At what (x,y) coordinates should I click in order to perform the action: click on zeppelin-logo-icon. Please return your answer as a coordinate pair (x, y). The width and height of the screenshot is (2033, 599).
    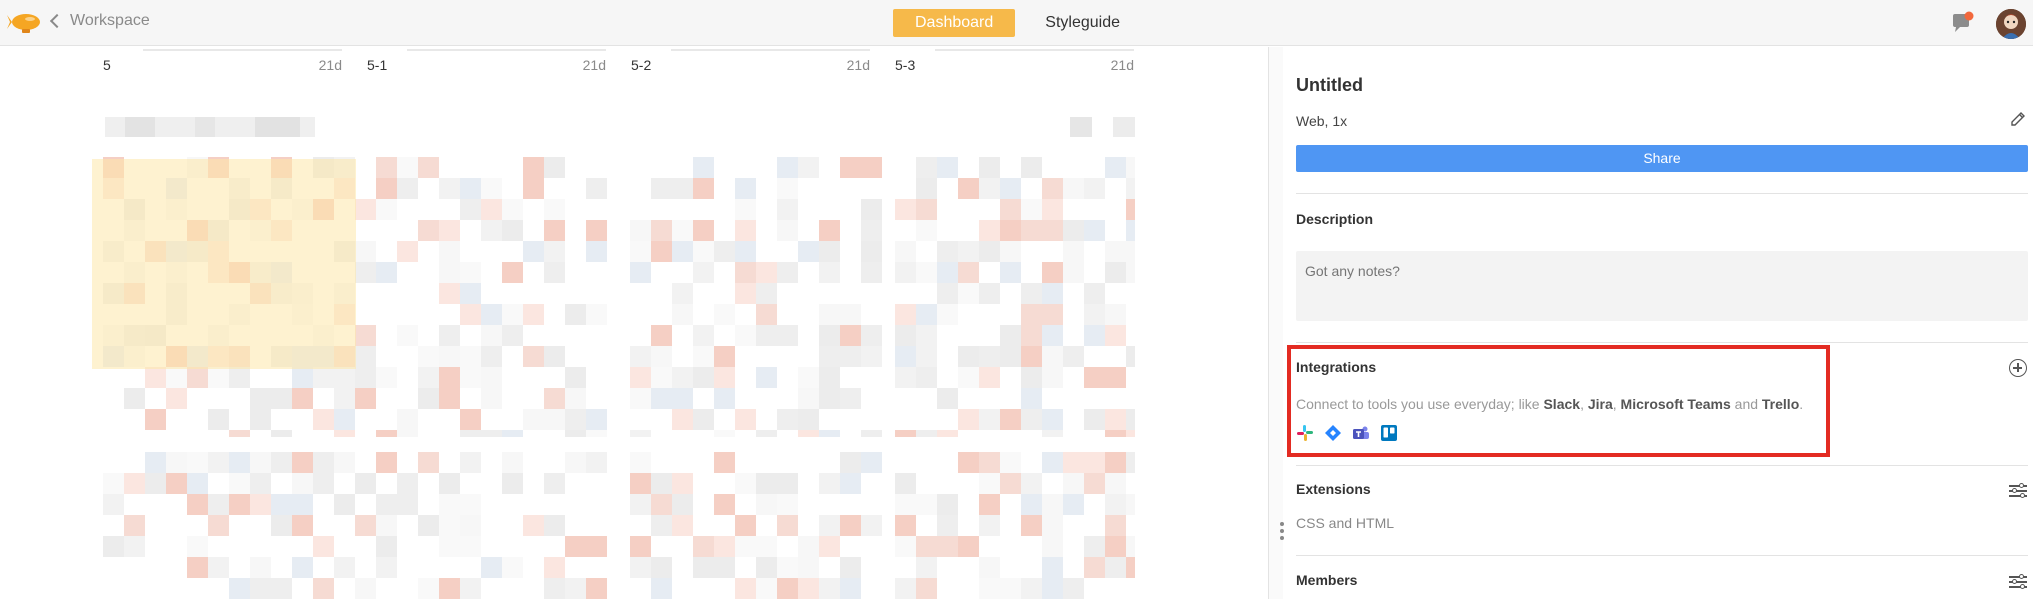
    Looking at the image, I should click on (24, 23).